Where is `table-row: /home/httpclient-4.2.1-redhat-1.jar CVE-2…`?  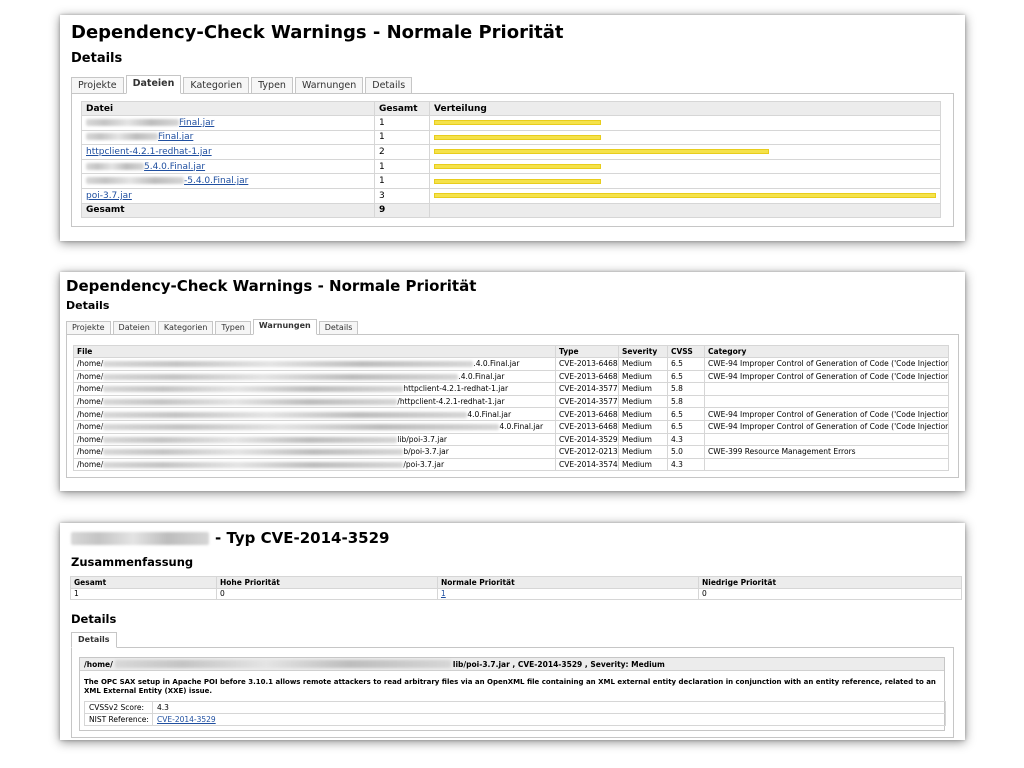 table-row: /home/httpclient-4.2.1-redhat-1.jar CVE-2… is located at coordinates (511, 389).